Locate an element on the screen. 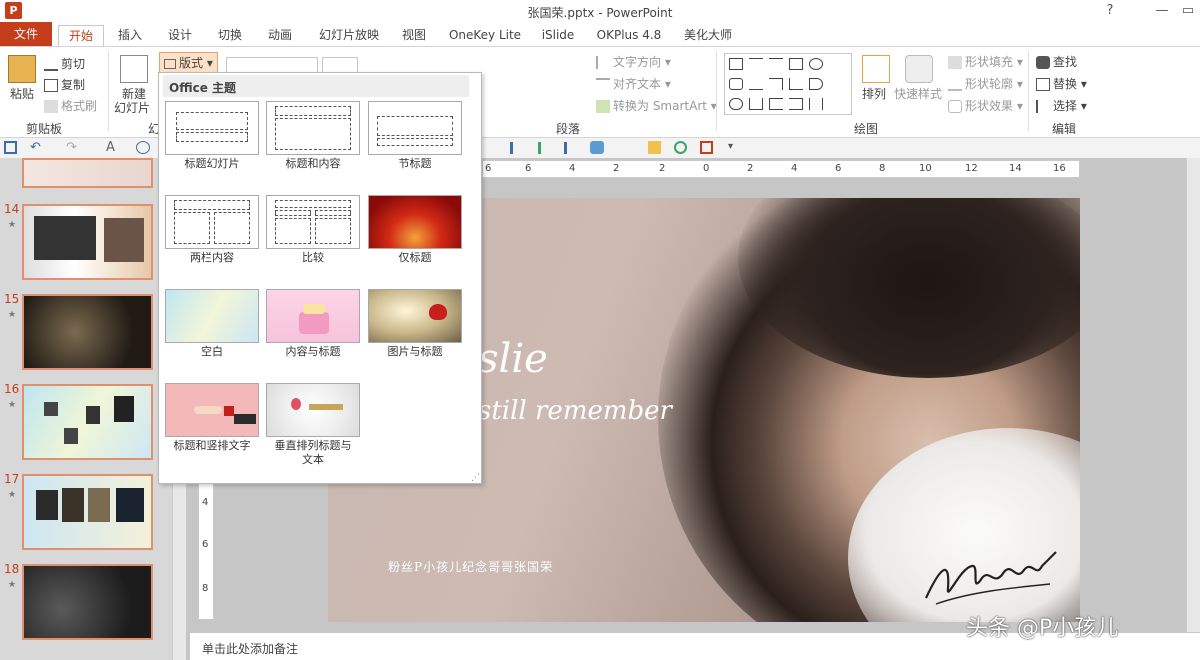 The image size is (1200, 660). tab-slideshow: 幻灯片放映 is located at coordinates (349, 35).